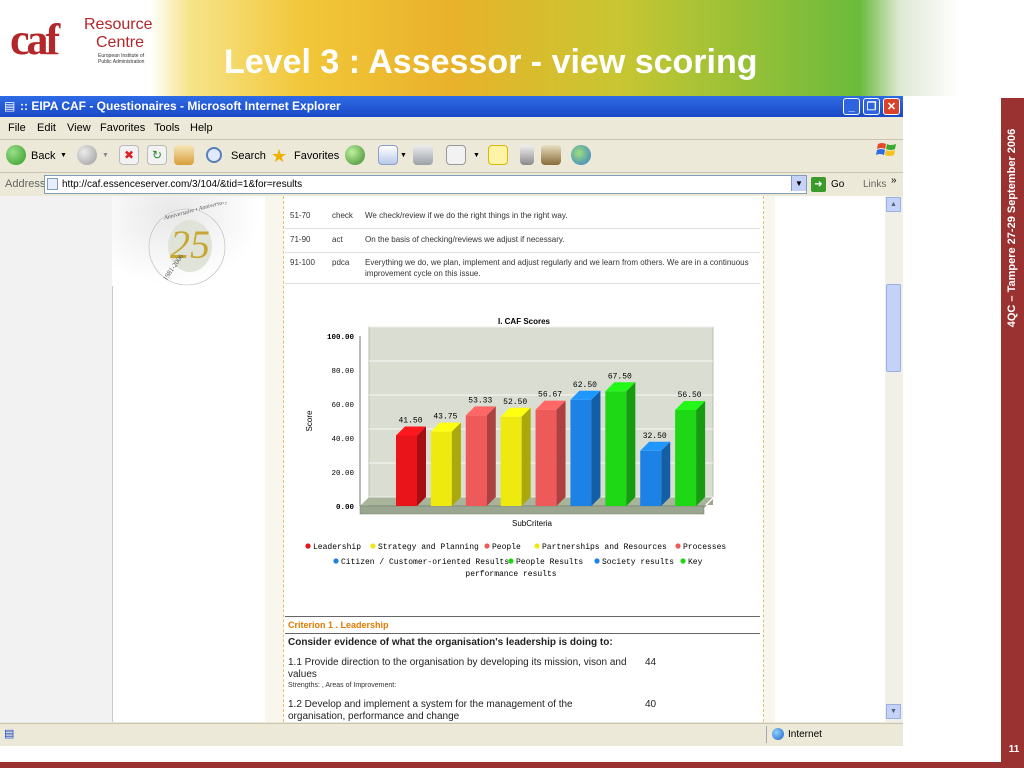 This screenshot has width=1024, height=768. Describe the element at coordinates (63, 156) in the screenshot. I see `back-dropdown-icon: ▼` at that location.